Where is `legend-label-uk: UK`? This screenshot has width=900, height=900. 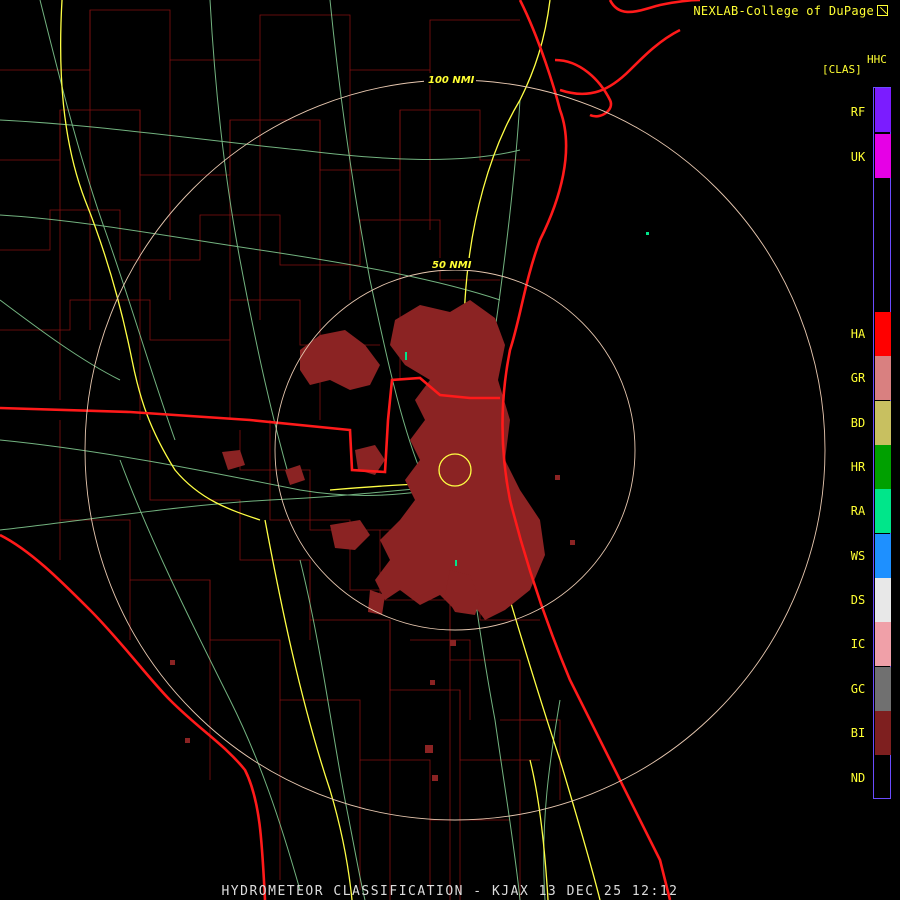
legend-label-uk: UK is located at coordinates (858, 157).